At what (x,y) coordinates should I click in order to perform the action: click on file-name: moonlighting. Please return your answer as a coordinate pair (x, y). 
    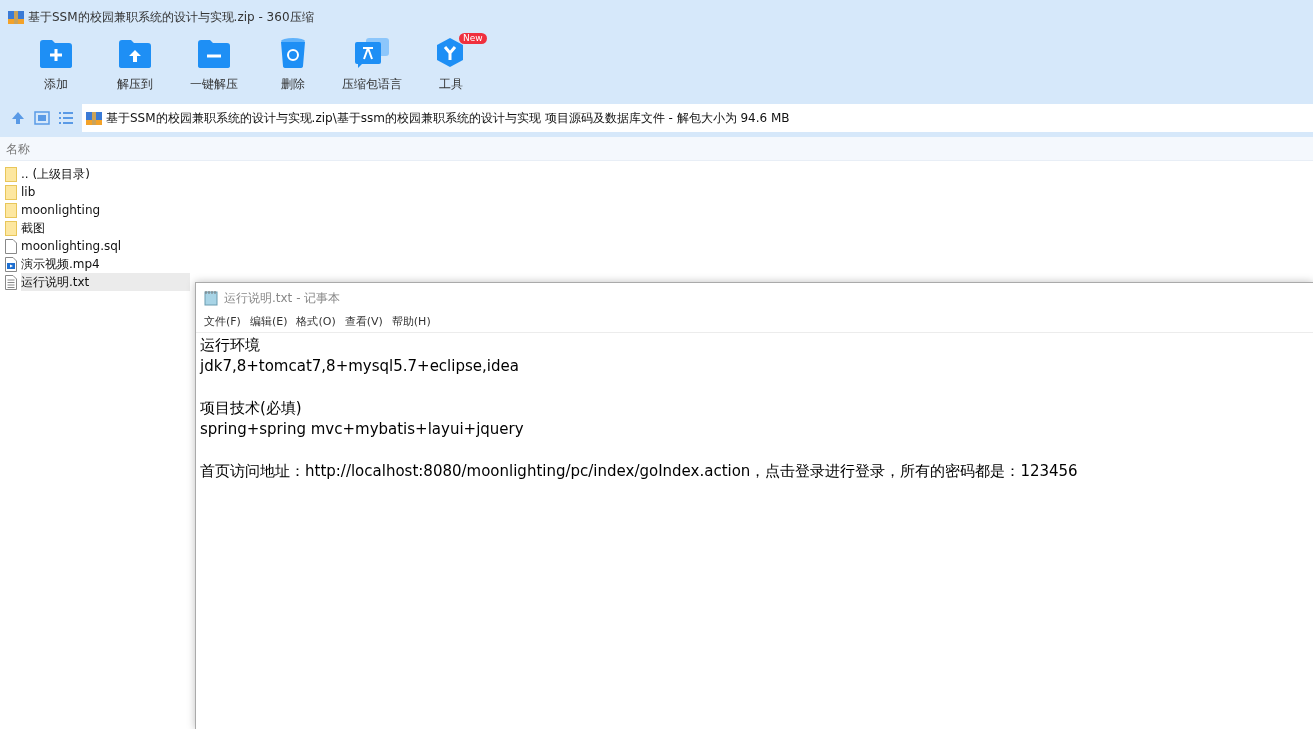
    Looking at the image, I should click on (105, 210).